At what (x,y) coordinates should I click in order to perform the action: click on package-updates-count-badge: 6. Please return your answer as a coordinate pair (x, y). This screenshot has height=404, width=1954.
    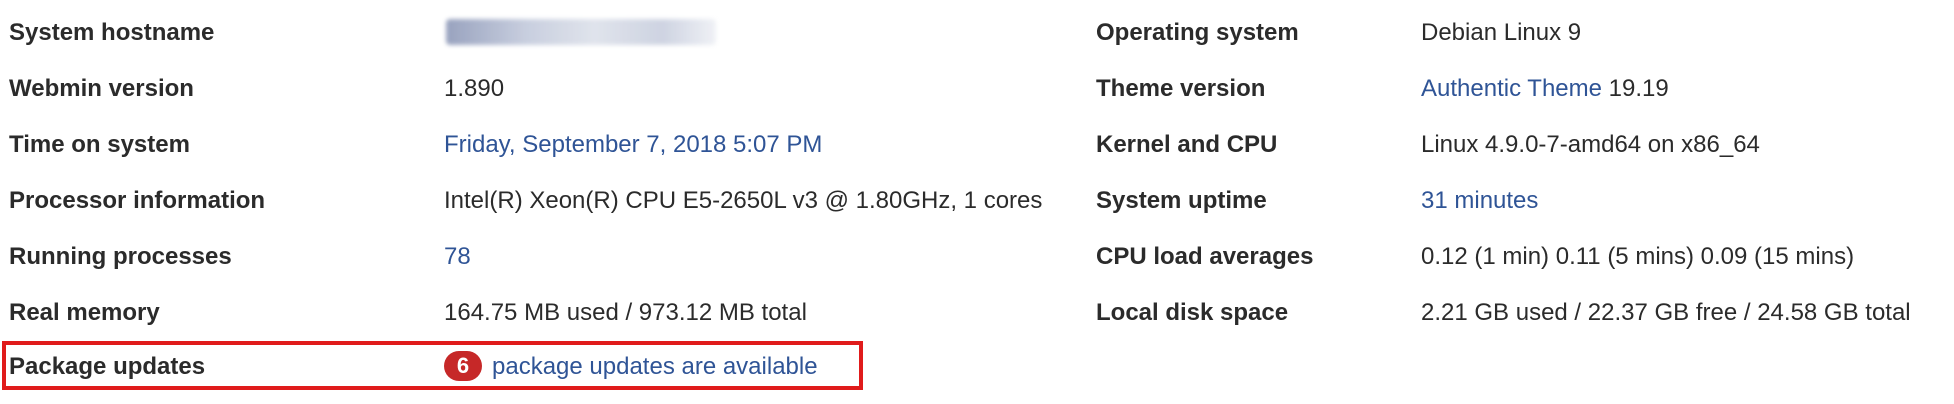
    Looking at the image, I should click on (463, 365).